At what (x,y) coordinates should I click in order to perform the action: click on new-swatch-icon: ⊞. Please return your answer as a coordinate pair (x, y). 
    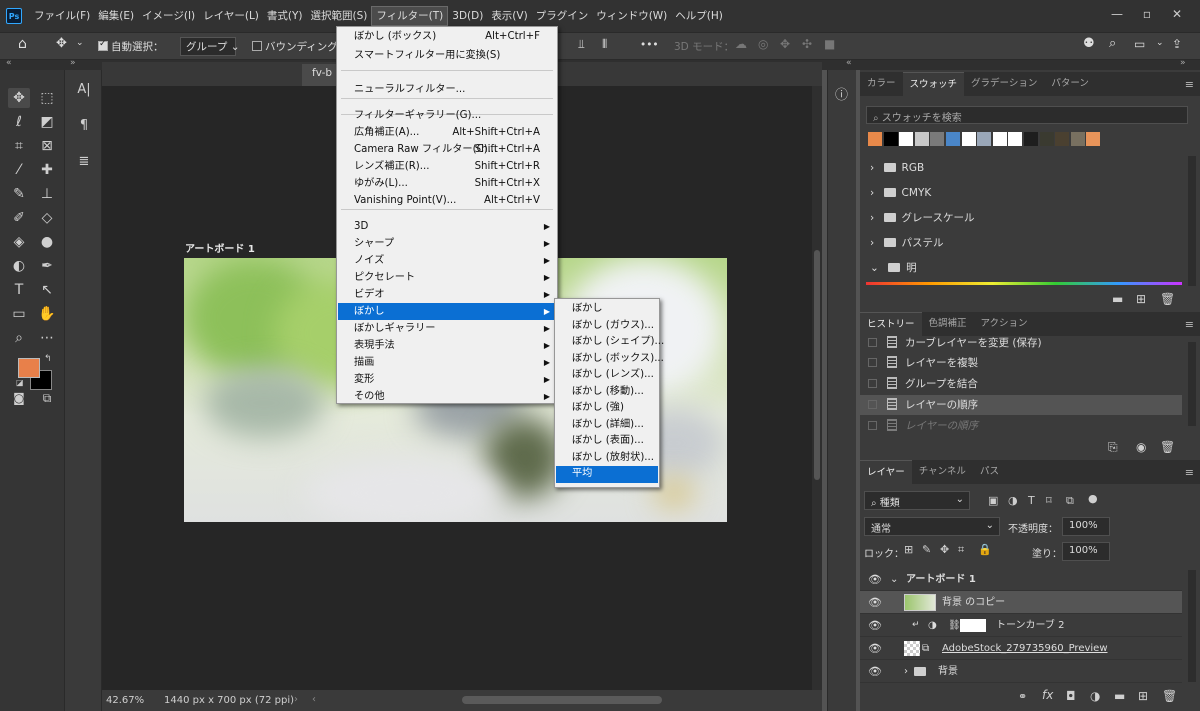
    Looking at the image, I should click on (1141, 299).